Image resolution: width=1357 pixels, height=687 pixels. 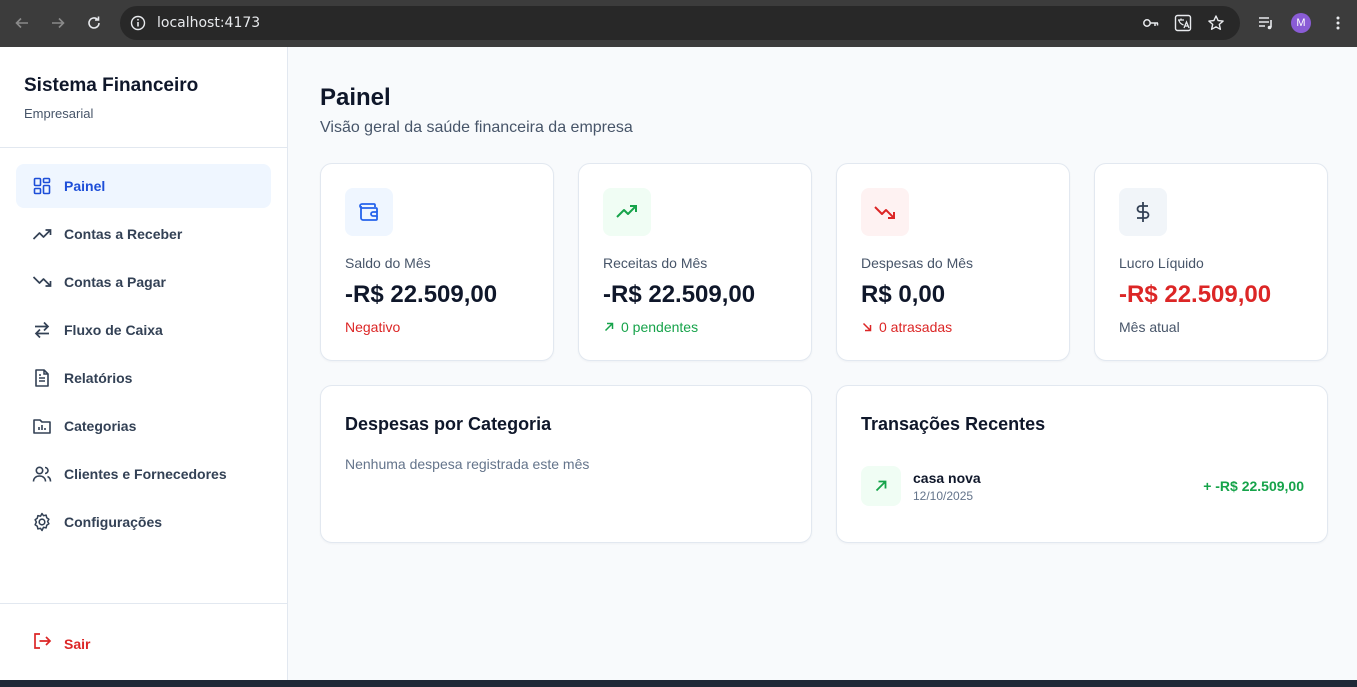 I want to click on sidebar-item-contas-a-receber: Contas a Receber, so click(x=143, y=234).